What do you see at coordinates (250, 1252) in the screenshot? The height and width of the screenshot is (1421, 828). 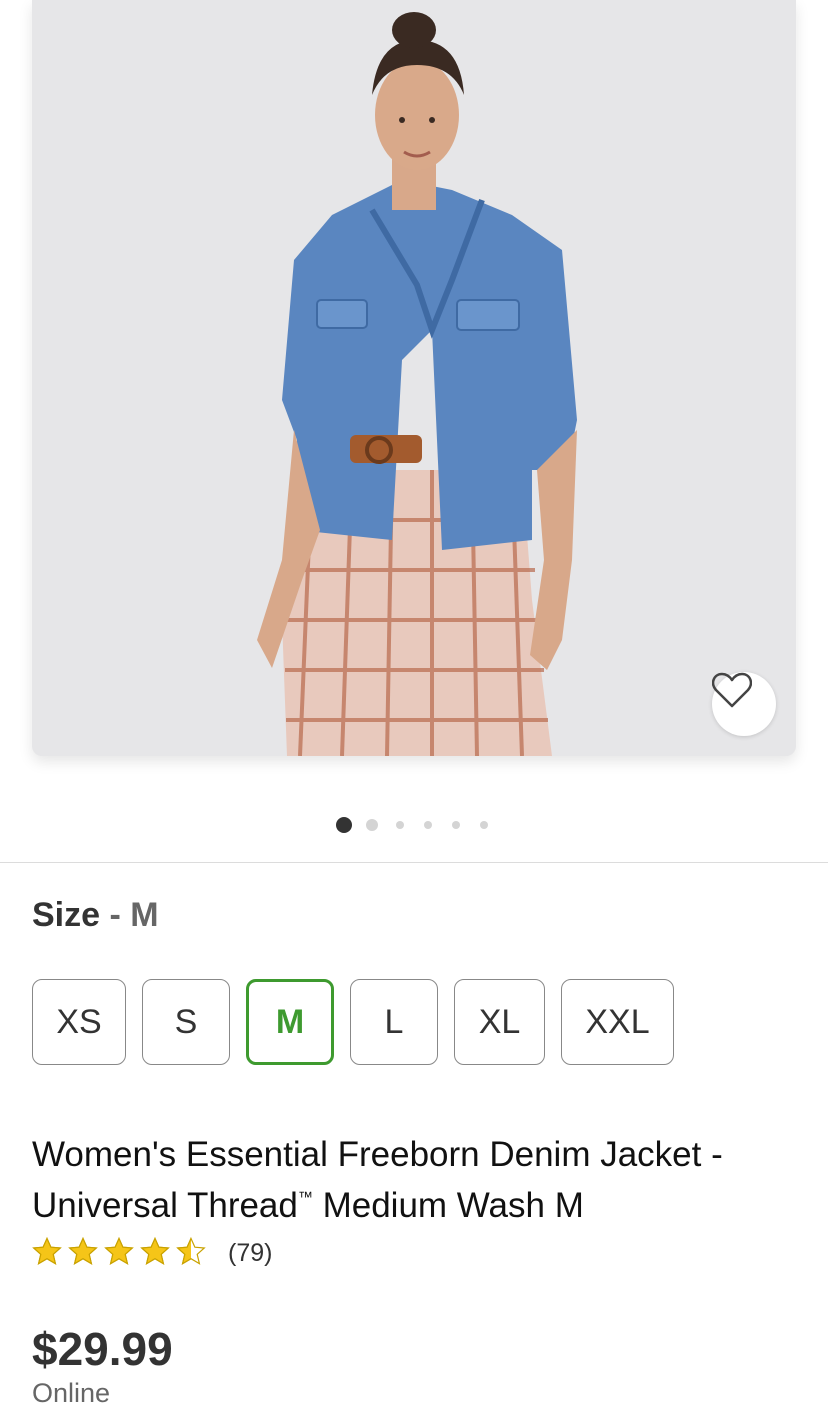 I see `review-count: (79)` at bounding box center [250, 1252].